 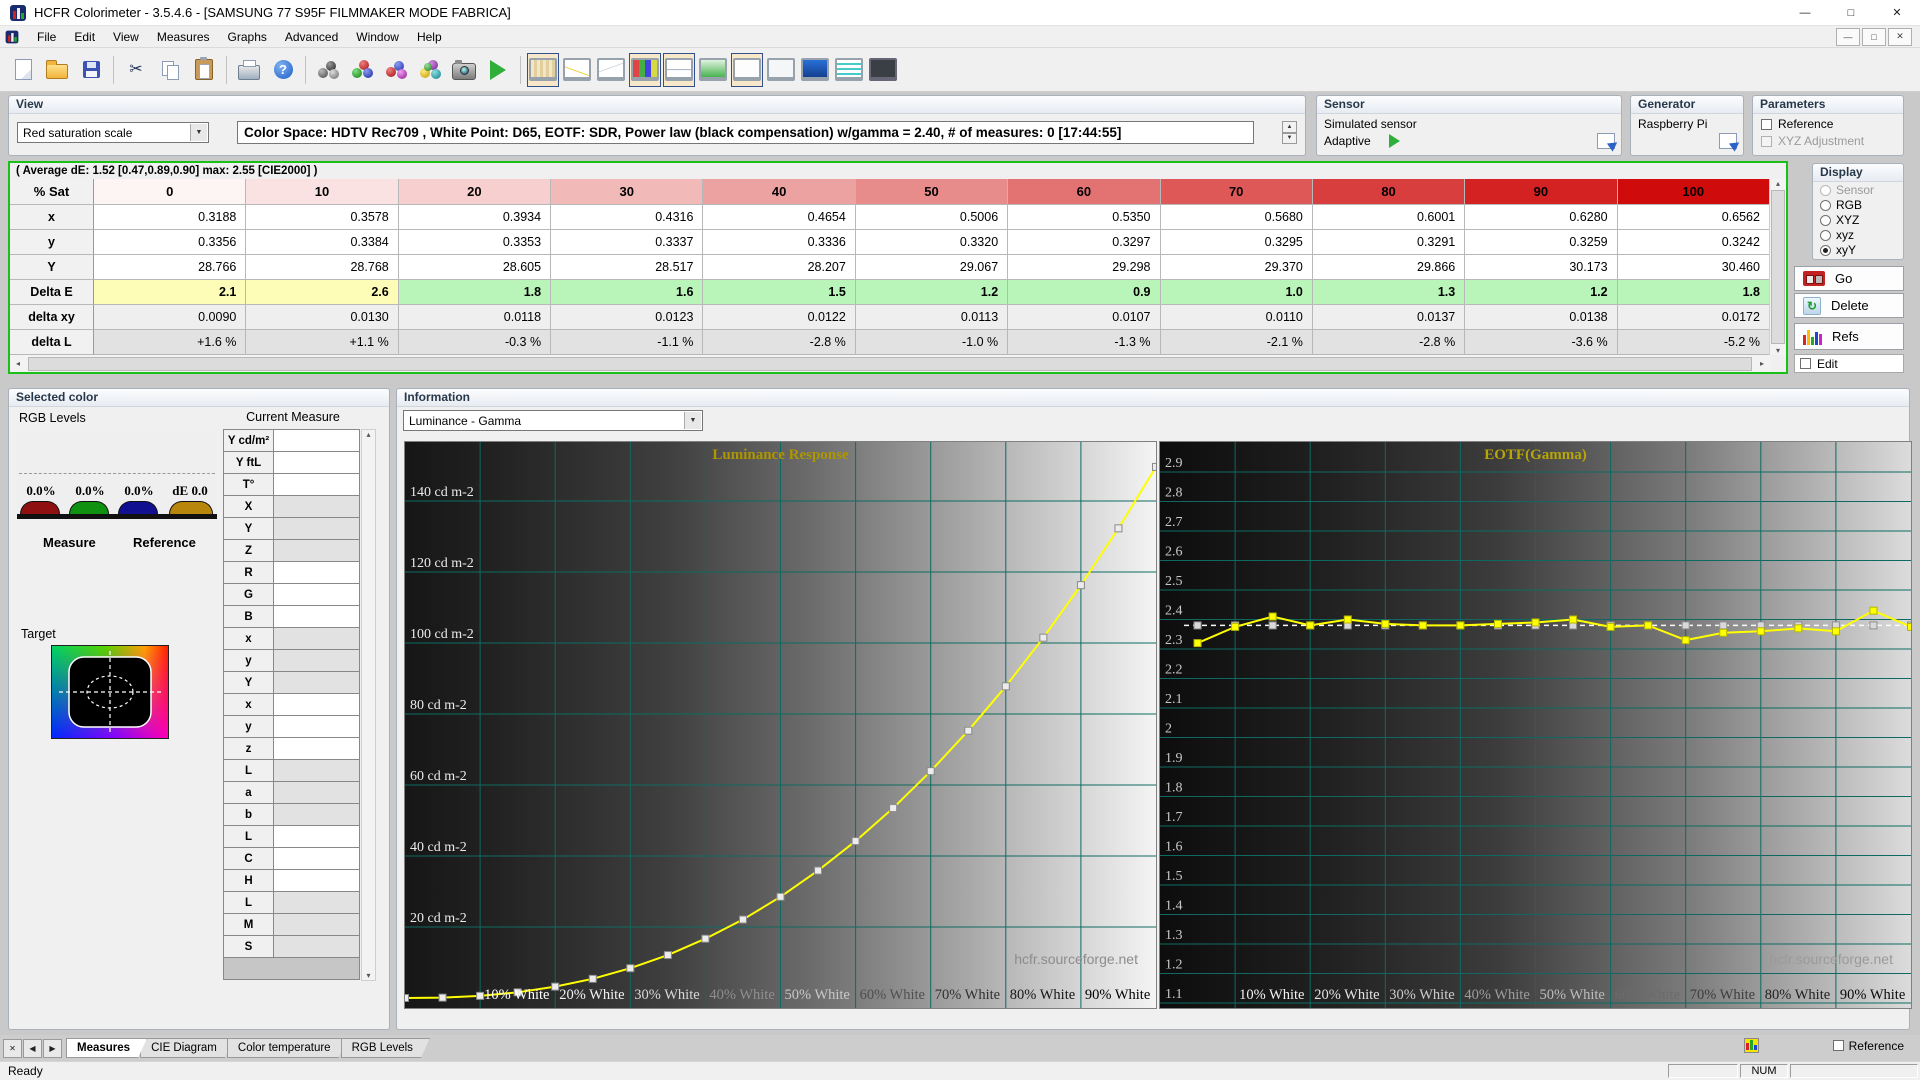 What do you see at coordinates (1762, 363) in the screenshot?
I see `scroll-right-icon: ▸` at bounding box center [1762, 363].